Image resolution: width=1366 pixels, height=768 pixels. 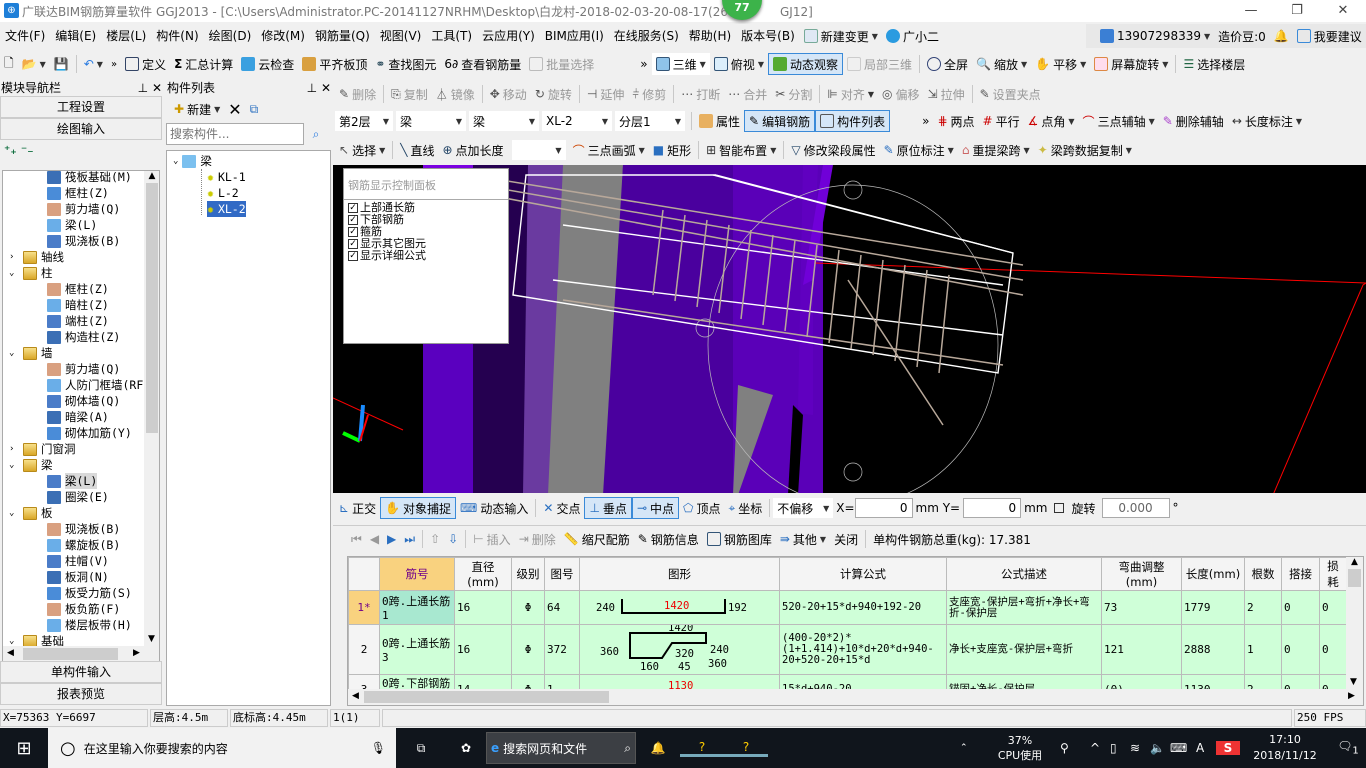 I want to click on draw-button-3: ⌒ 三点画弧 ▼, so click(x=609, y=150).